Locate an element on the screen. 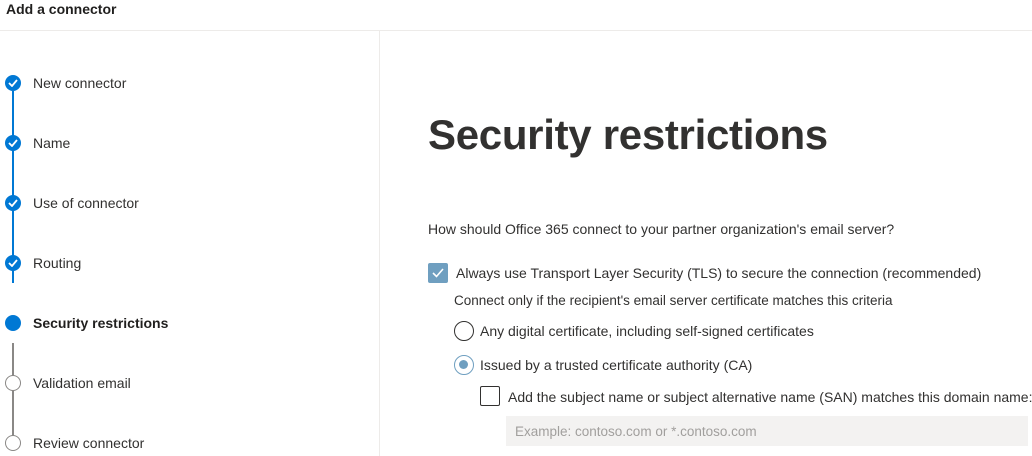  panel-title: Add a connector is located at coordinates (61, 9).